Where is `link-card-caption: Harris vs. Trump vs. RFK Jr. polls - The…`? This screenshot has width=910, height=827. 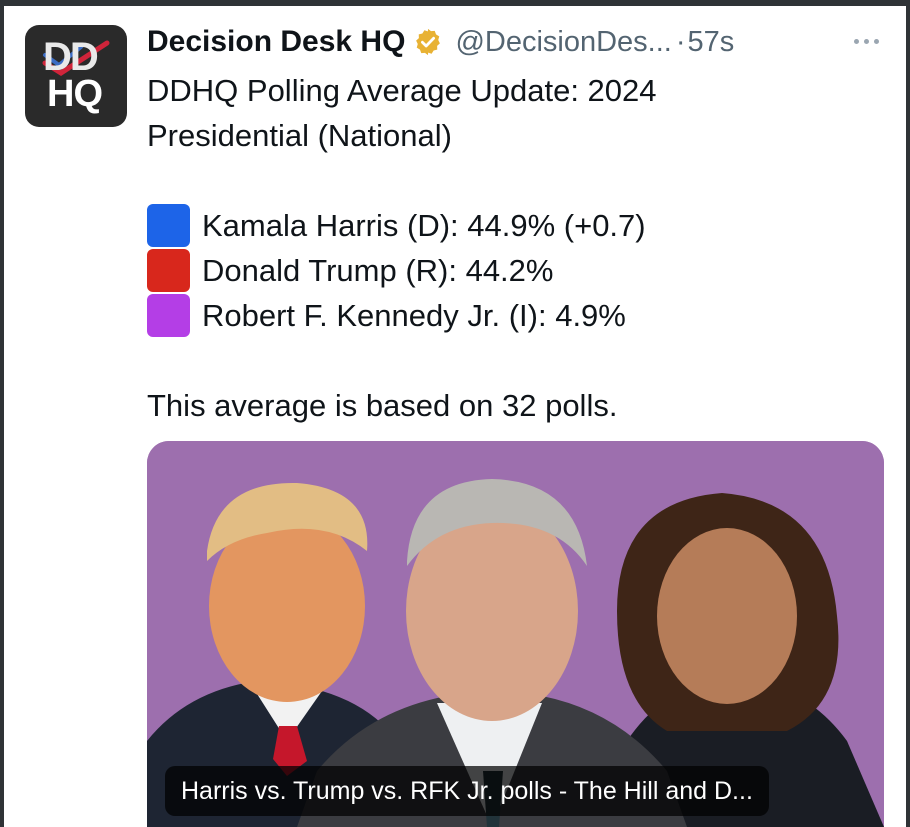 link-card-caption: Harris vs. Trump vs. RFK Jr. polls - The… is located at coordinates (467, 791).